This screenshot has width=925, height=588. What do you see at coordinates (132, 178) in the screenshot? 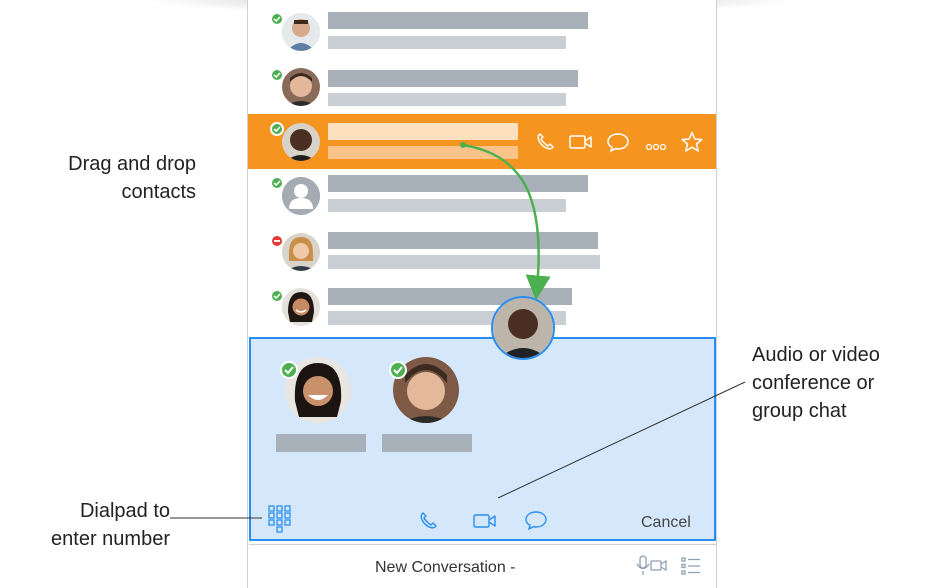
I see `annotation-drag-drop: Drag and drop contacts` at bounding box center [132, 178].